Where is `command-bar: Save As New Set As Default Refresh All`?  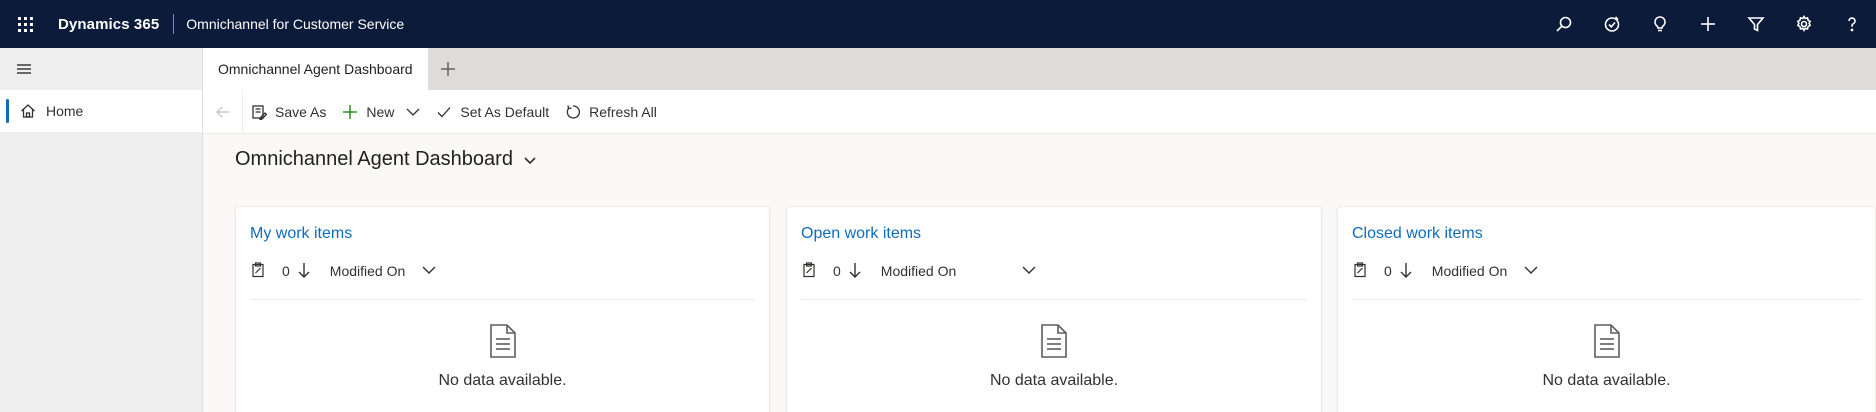
command-bar: Save As New Set As Default Refresh All is located at coordinates (1039, 111).